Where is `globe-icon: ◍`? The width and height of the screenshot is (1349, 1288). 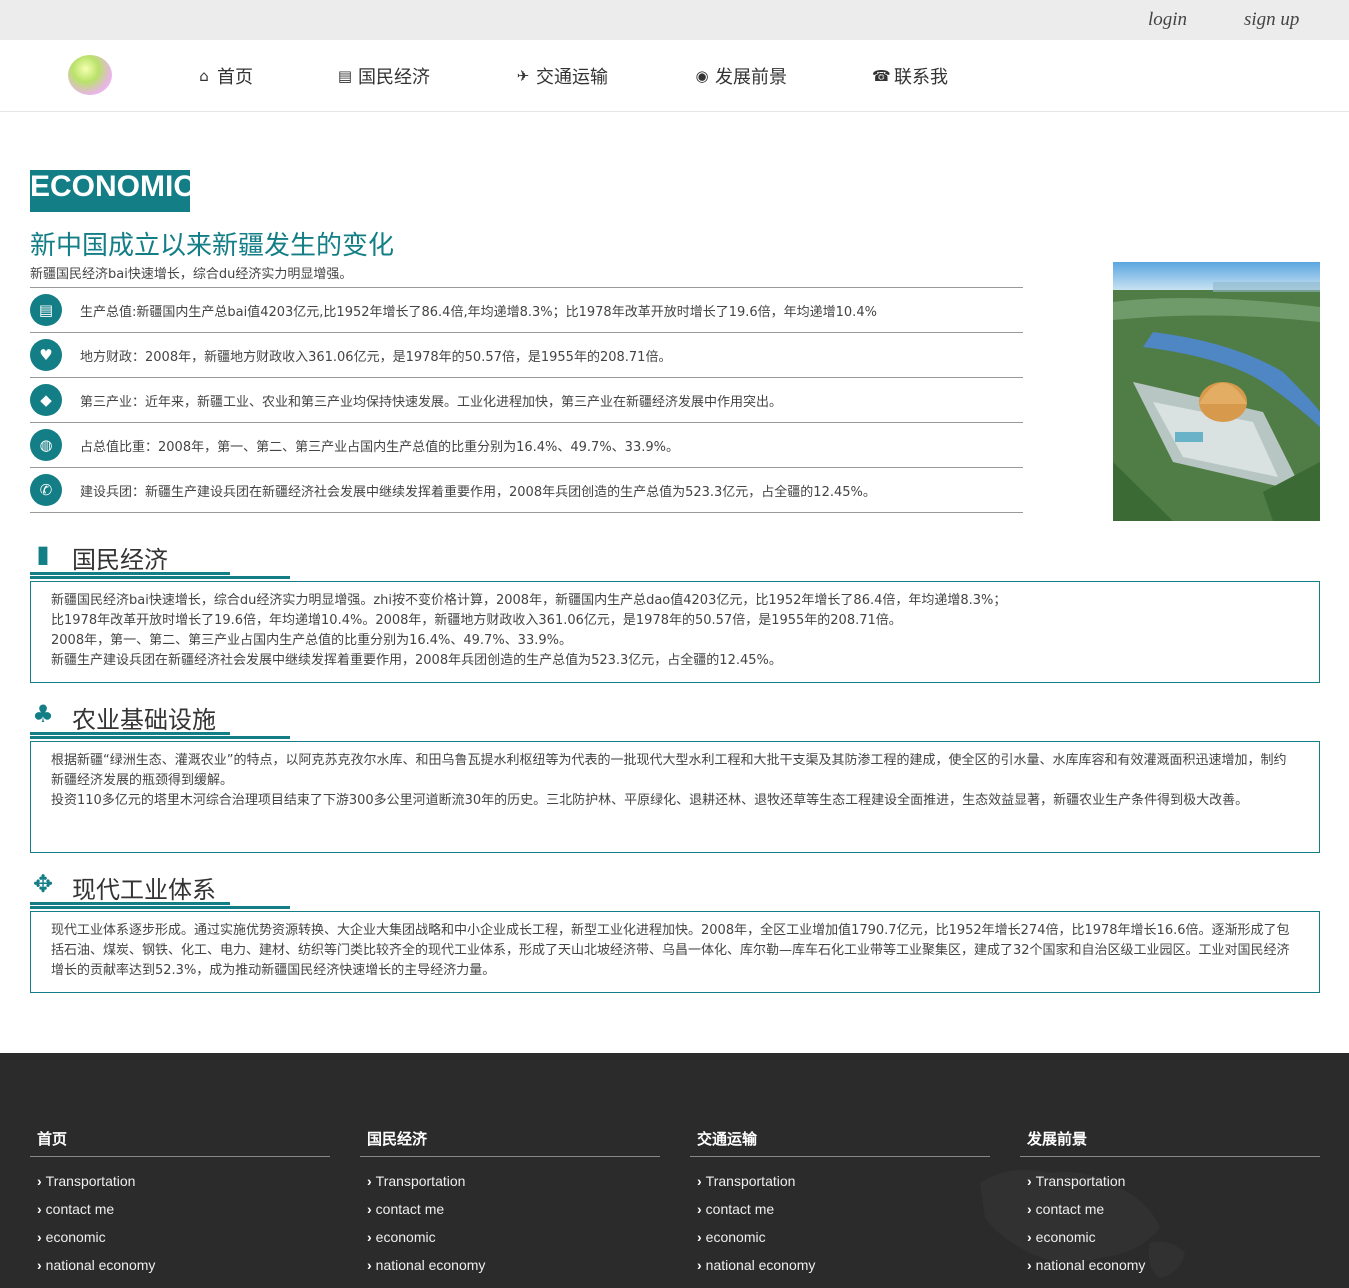 globe-icon: ◍ is located at coordinates (46, 445).